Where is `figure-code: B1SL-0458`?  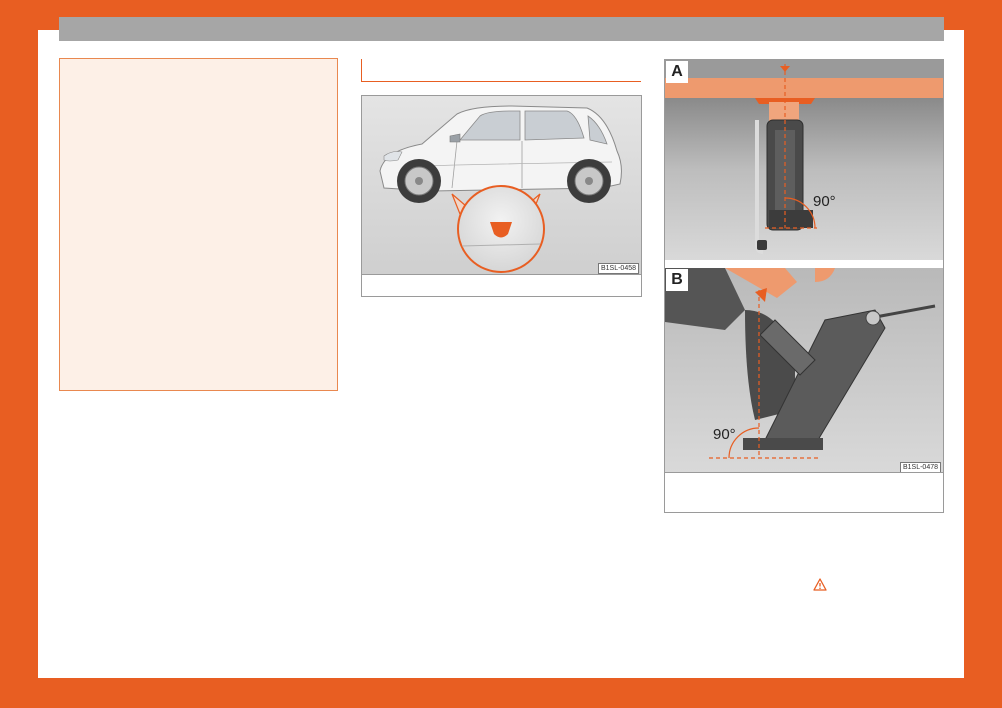 figure-code: B1SL-0458 is located at coordinates (618, 268).